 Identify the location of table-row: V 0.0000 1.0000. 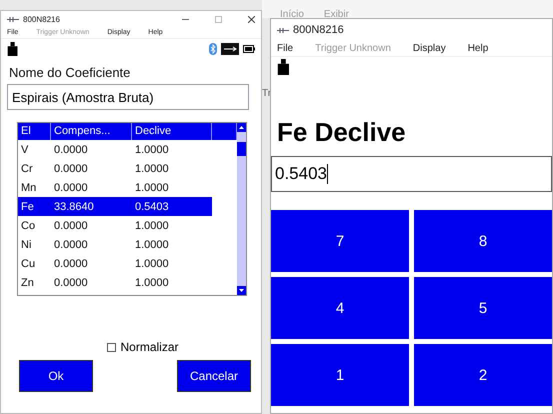
(115, 149).